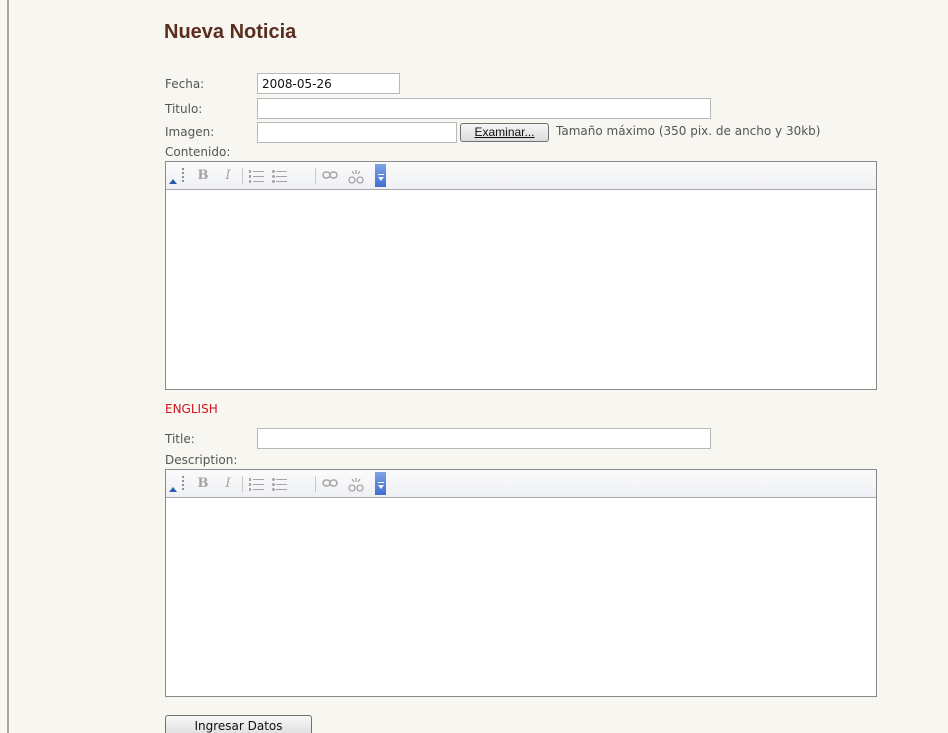 The image size is (948, 733). What do you see at coordinates (484, 438) in the screenshot?
I see `title-input` at bounding box center [484, 438].